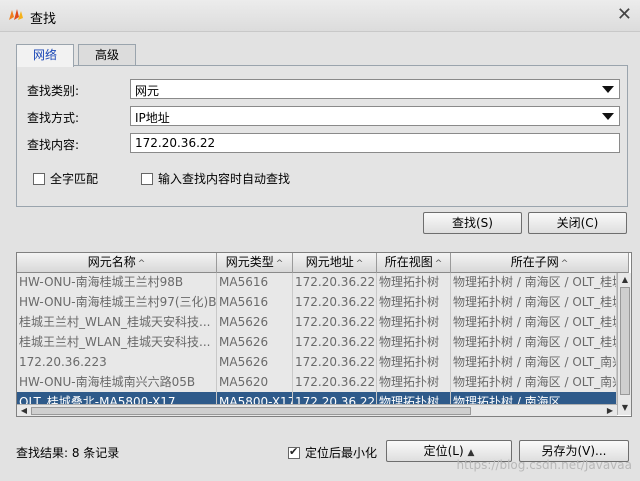 The image size is (640, 481). I want to click on table-cell: HW-ONU-南海桂城王兰村97(三化)B, so click(117, 302).